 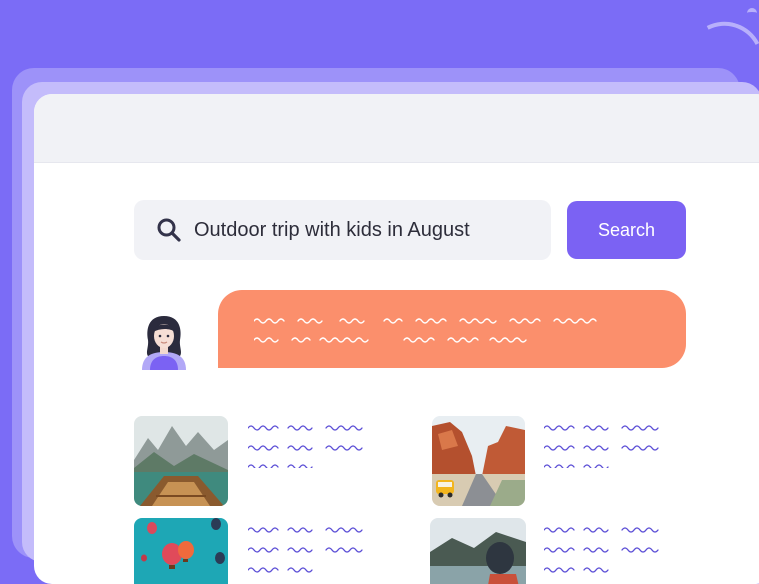 What do you see at coordinates (305, 446) in the screenshot?
I see `result-1-placeholder-text` at bounding box center [305, 446].